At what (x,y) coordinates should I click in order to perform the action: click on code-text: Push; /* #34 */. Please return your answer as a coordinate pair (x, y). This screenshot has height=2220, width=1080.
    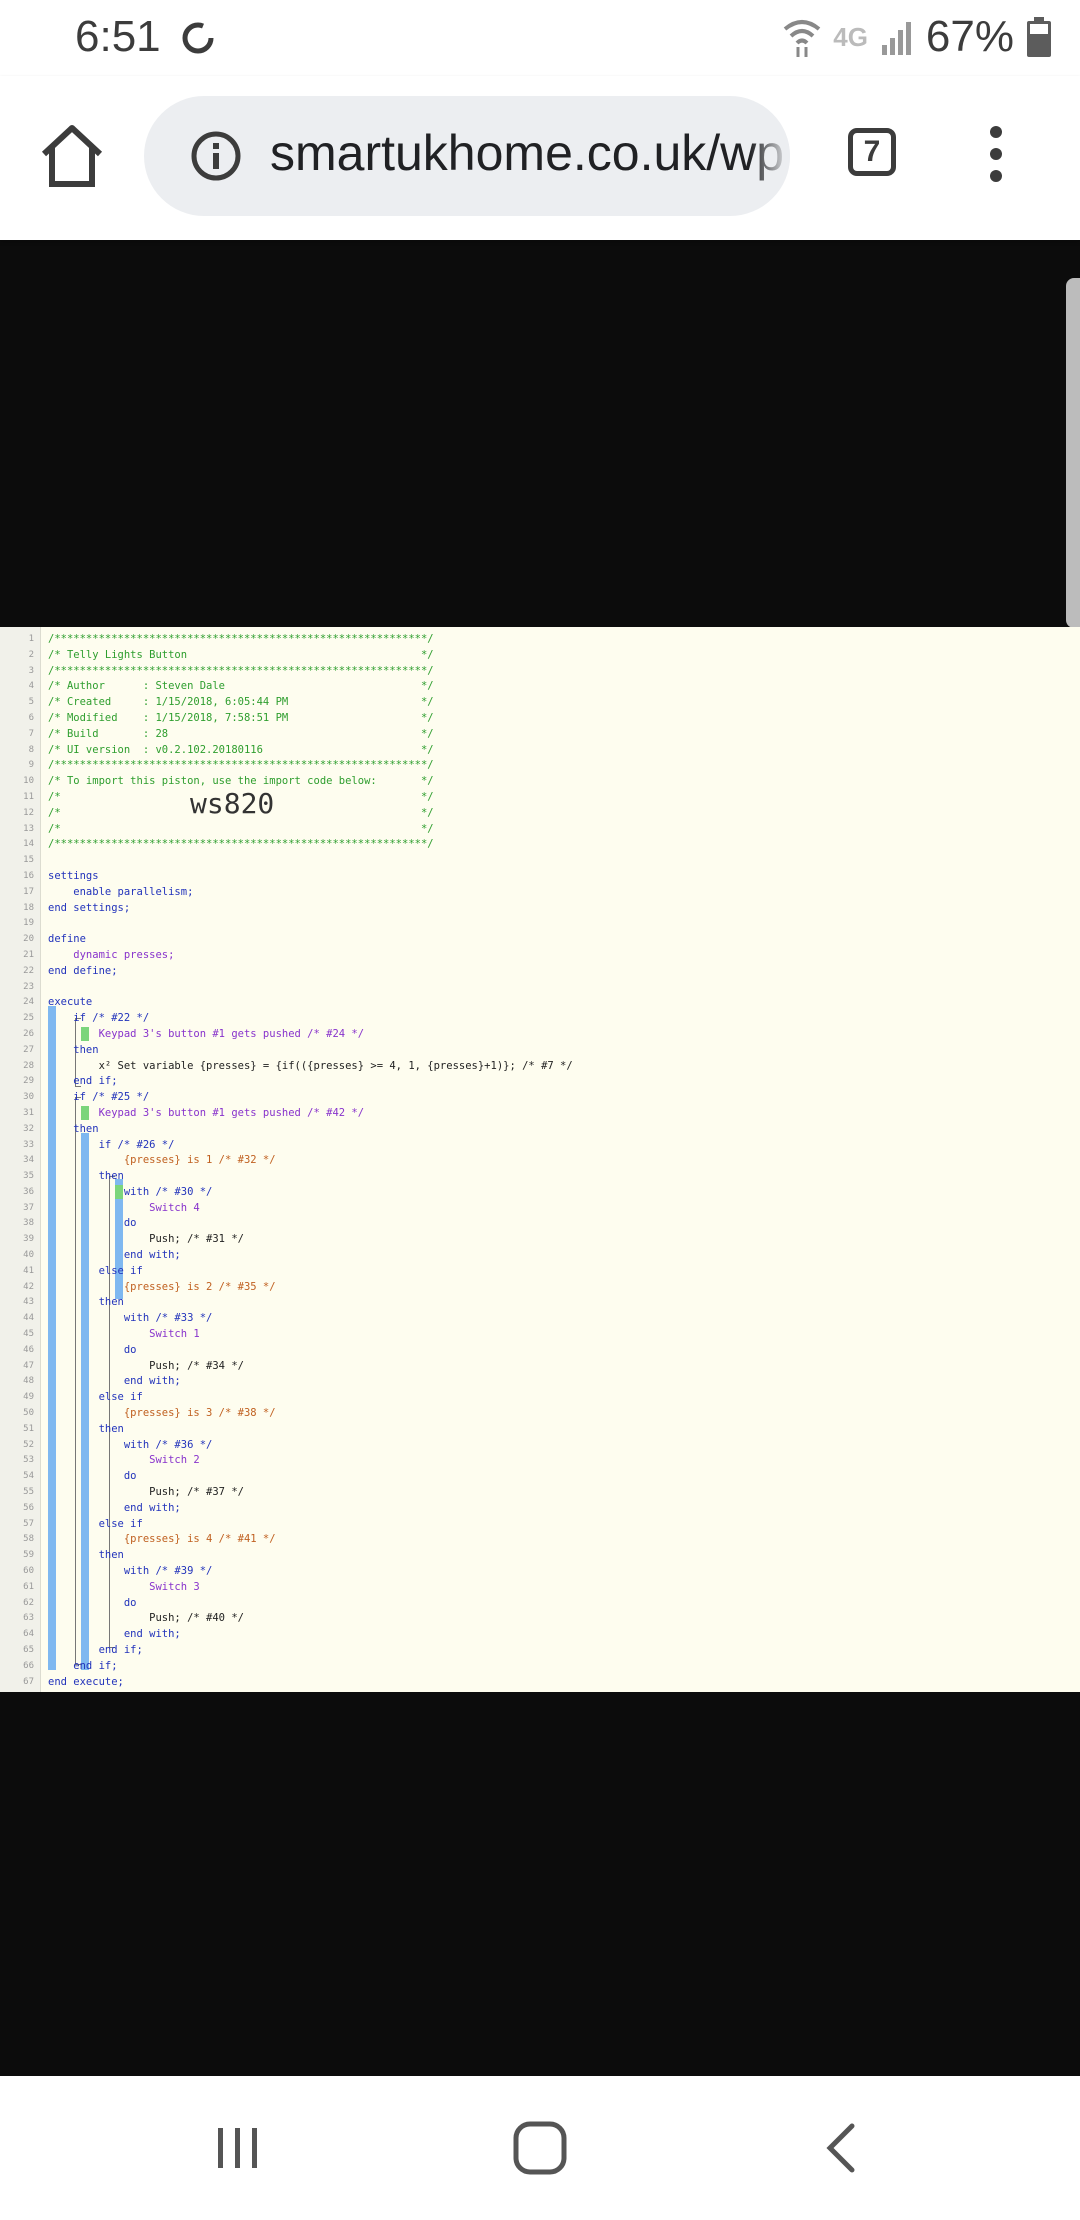
    Looking at the image, I should click on (146, 1365).